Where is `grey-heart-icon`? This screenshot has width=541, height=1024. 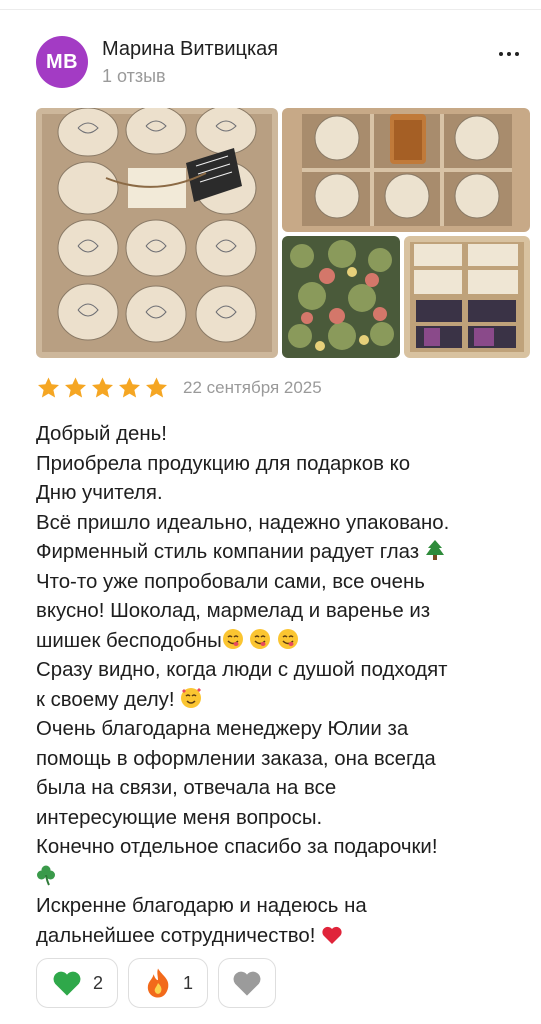 grey-heart-icon is located at coordinates (247, 983).